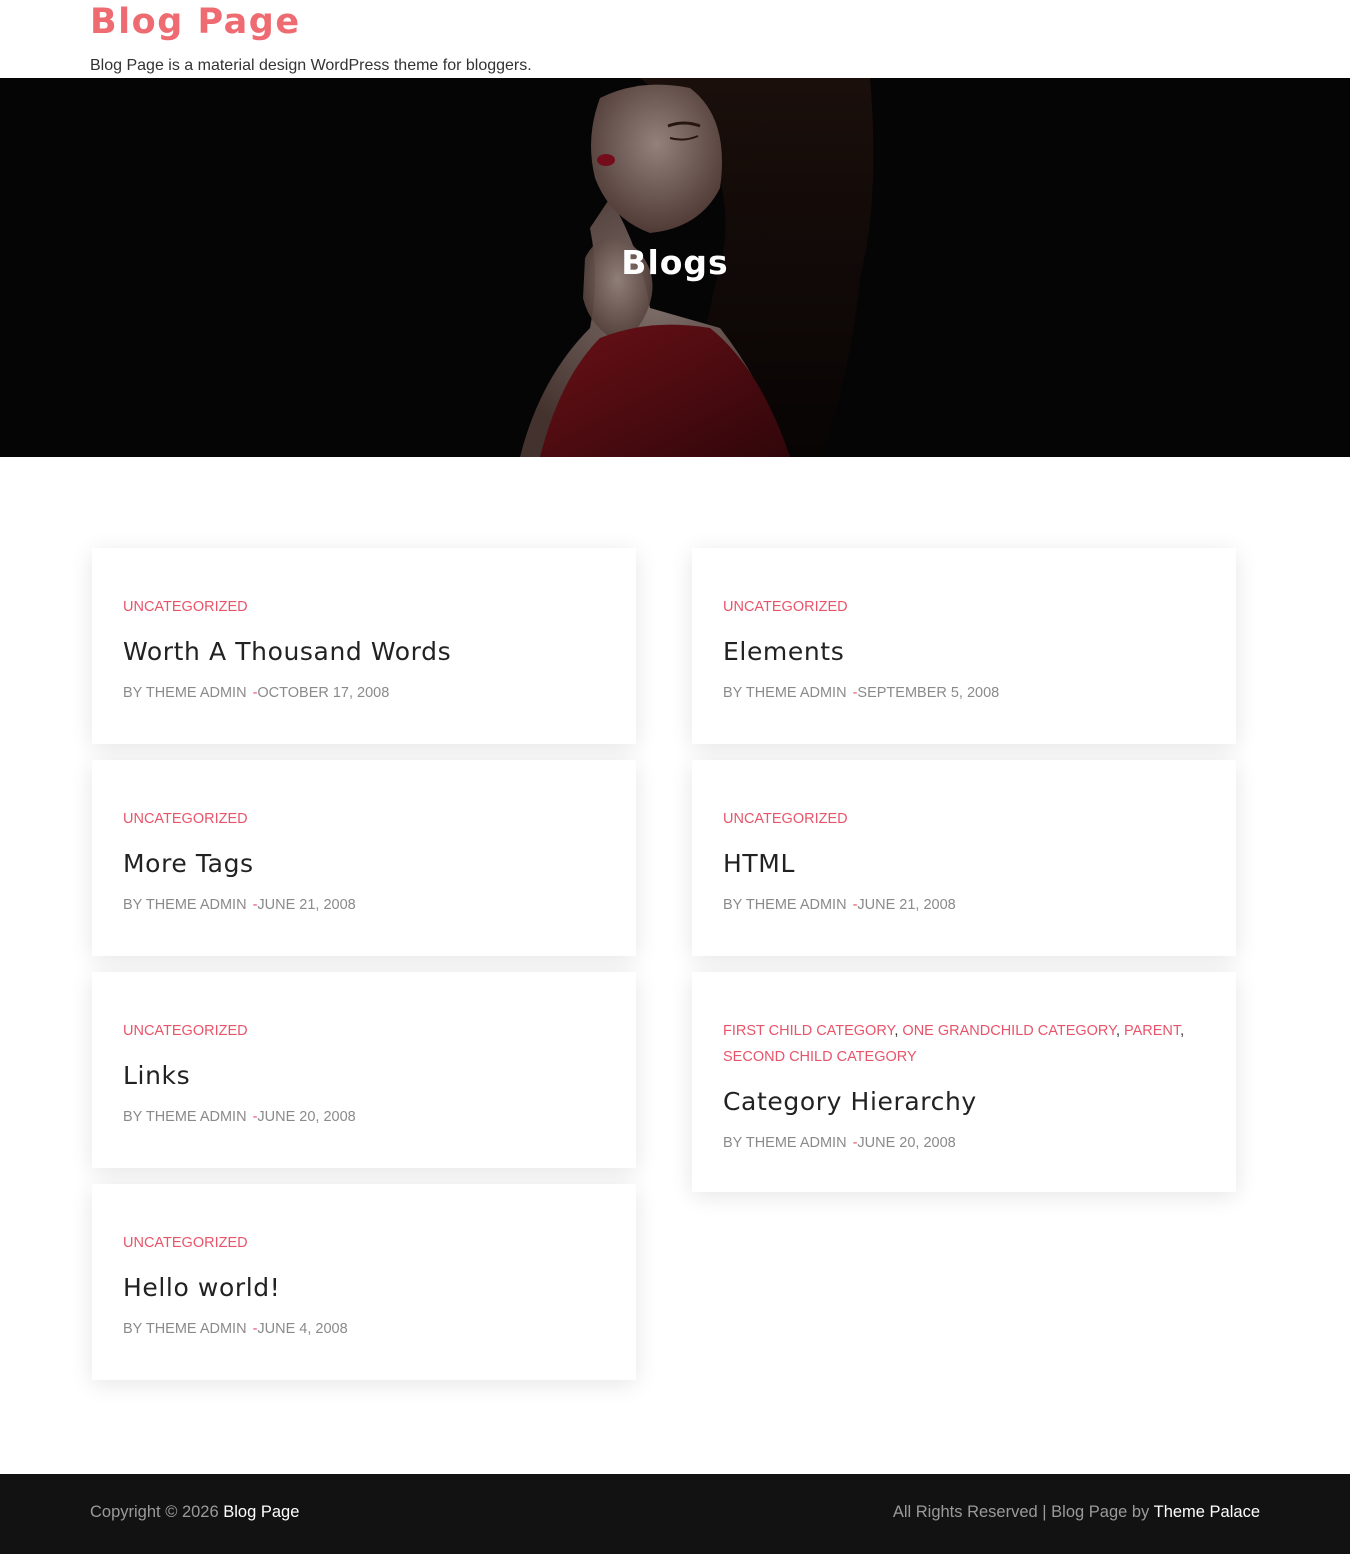 This screenshot has width=1350, height=1554. Describe the element at coordinates (675, 262) in the screenshot. I see `hero-title: Blogs` at that location.